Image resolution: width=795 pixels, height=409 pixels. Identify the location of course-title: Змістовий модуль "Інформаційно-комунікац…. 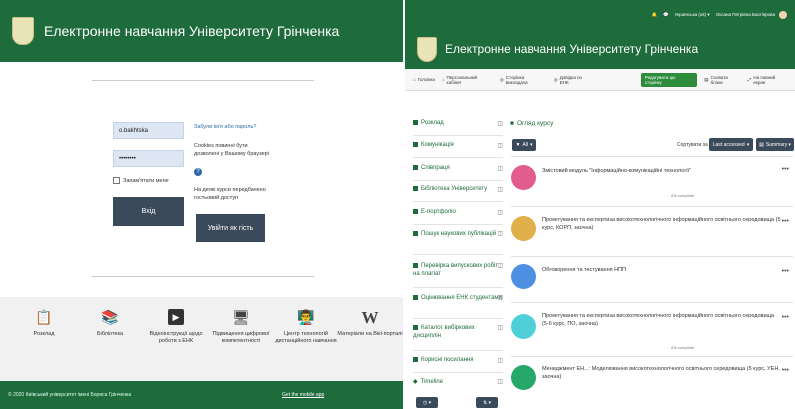
(662, 171).